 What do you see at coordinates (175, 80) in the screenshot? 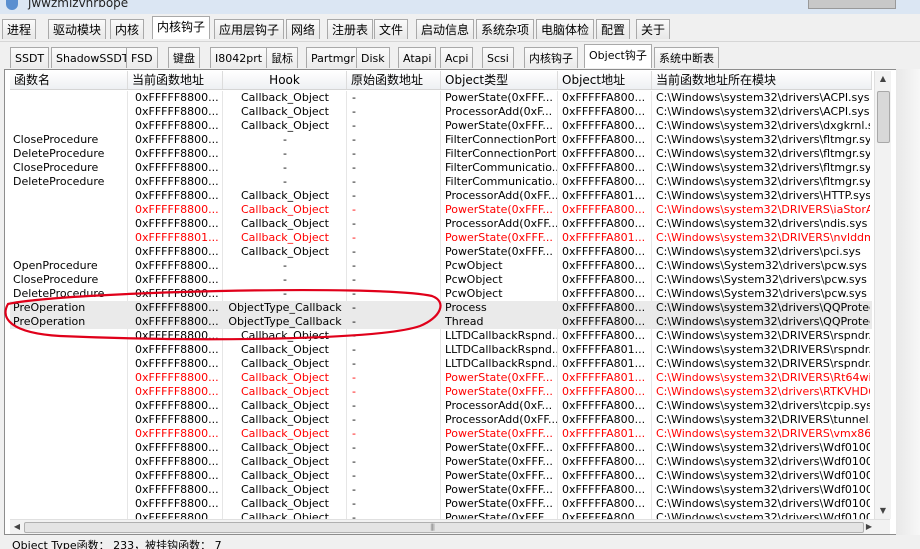
I see `col-current-address: 当前函数地址` at bounding box center [175, 80].